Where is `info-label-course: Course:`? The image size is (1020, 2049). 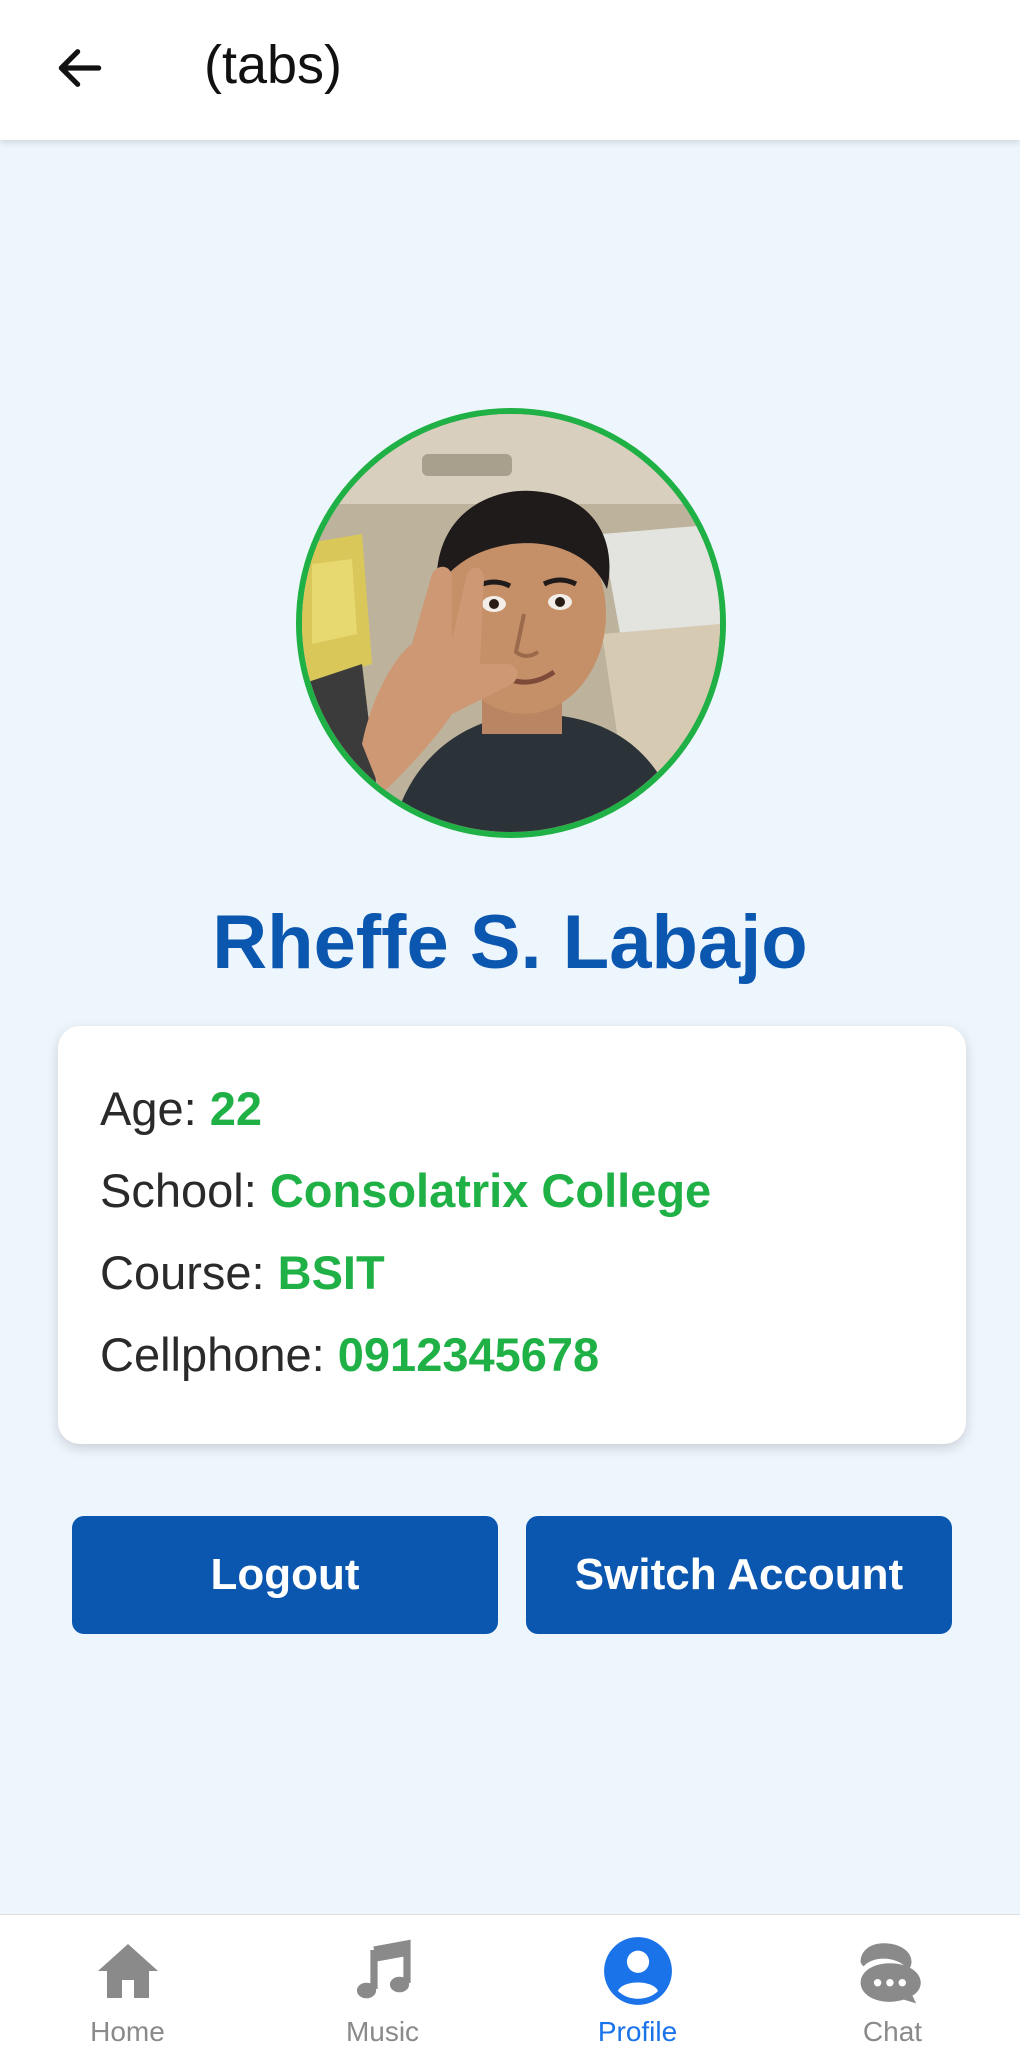
info-label-course: Course: is located at coordinates (189, 1272).